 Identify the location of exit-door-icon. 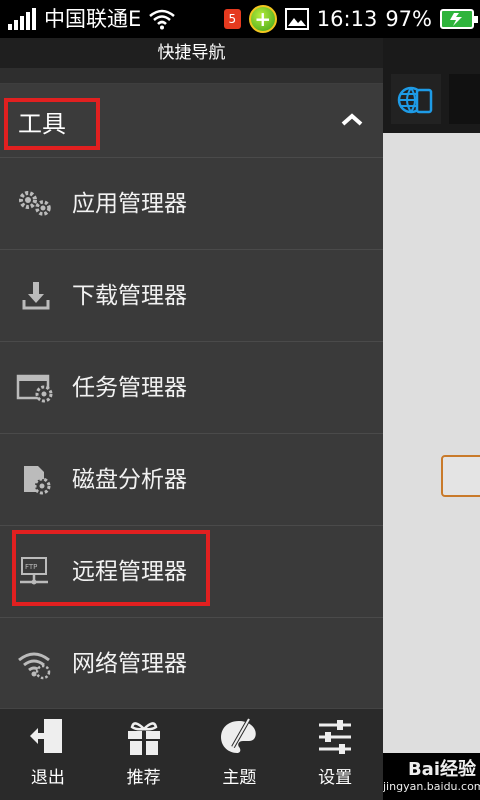
(48, 737).